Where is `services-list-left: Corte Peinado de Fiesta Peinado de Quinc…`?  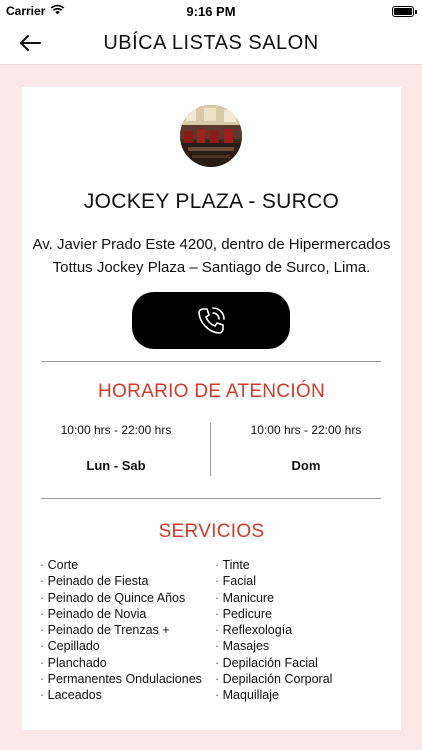
services-list-left: Corte Peinado de Fiesta Peinado de Quinc… is located at coordinates (121, 630).